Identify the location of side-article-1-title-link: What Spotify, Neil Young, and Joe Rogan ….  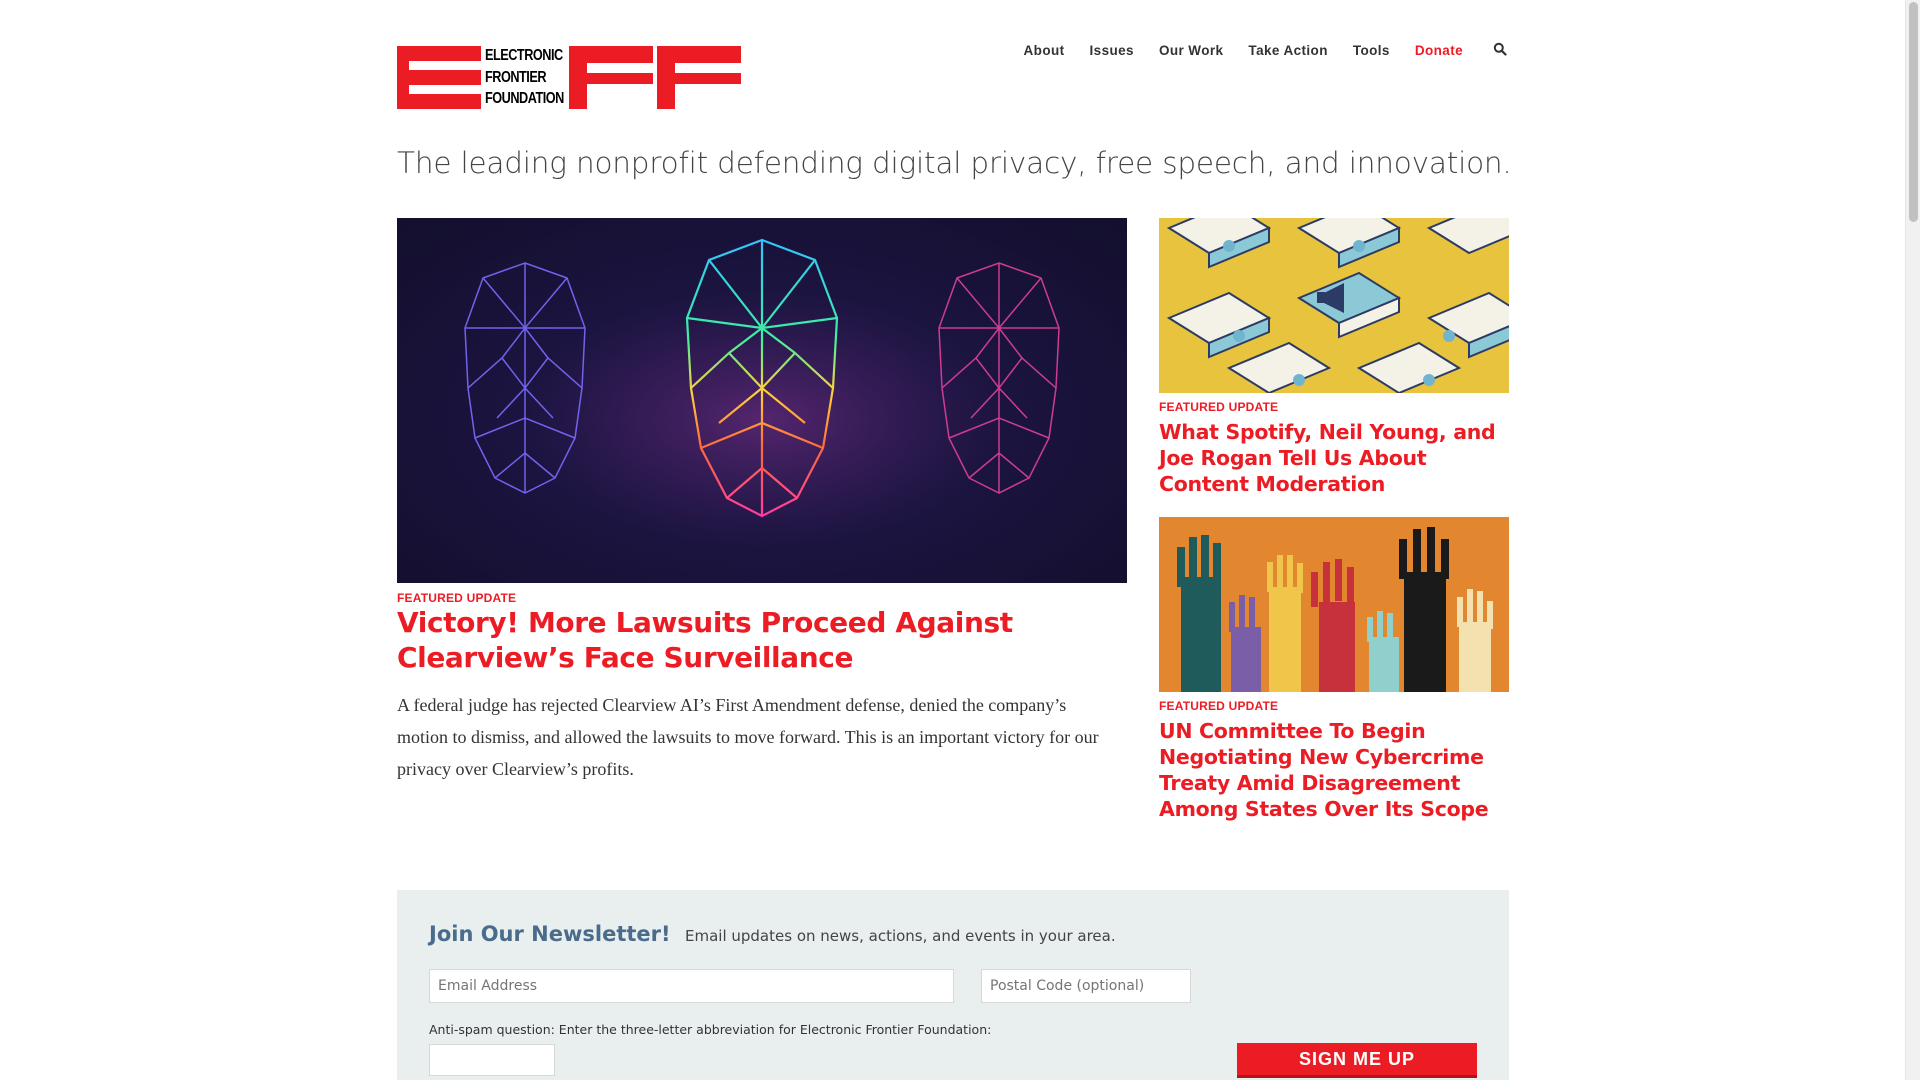
(1334, 458).